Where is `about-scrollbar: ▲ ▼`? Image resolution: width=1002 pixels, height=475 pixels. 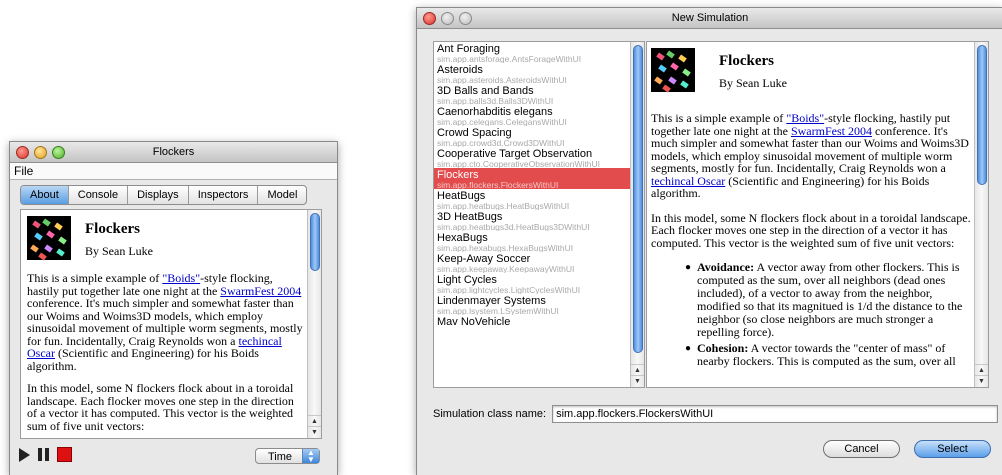 about-scrollbar: ▲ ▼ is located at coordinates (314, 324).